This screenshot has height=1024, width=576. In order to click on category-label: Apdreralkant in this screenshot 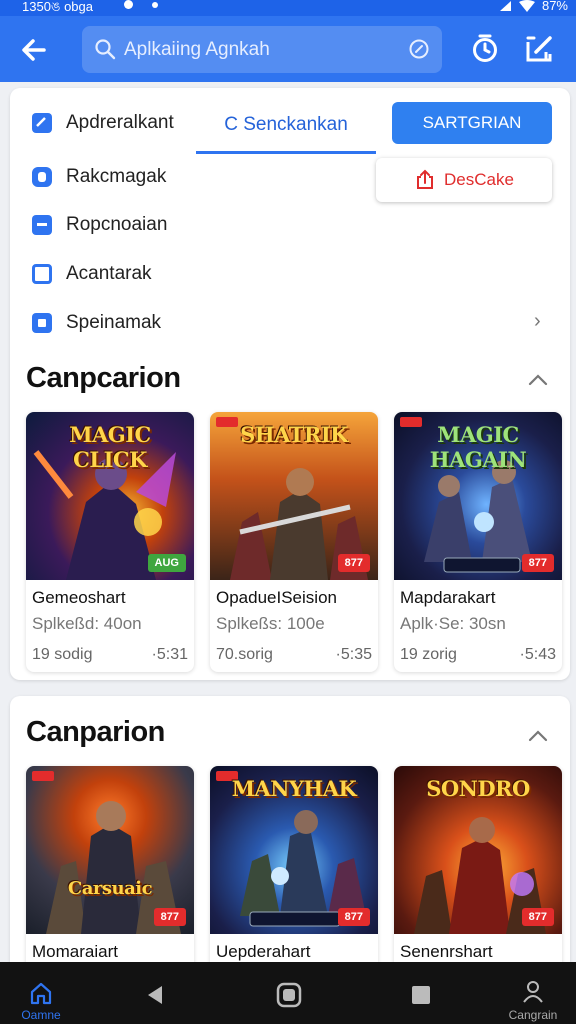, I will do `click(120, 122)`.